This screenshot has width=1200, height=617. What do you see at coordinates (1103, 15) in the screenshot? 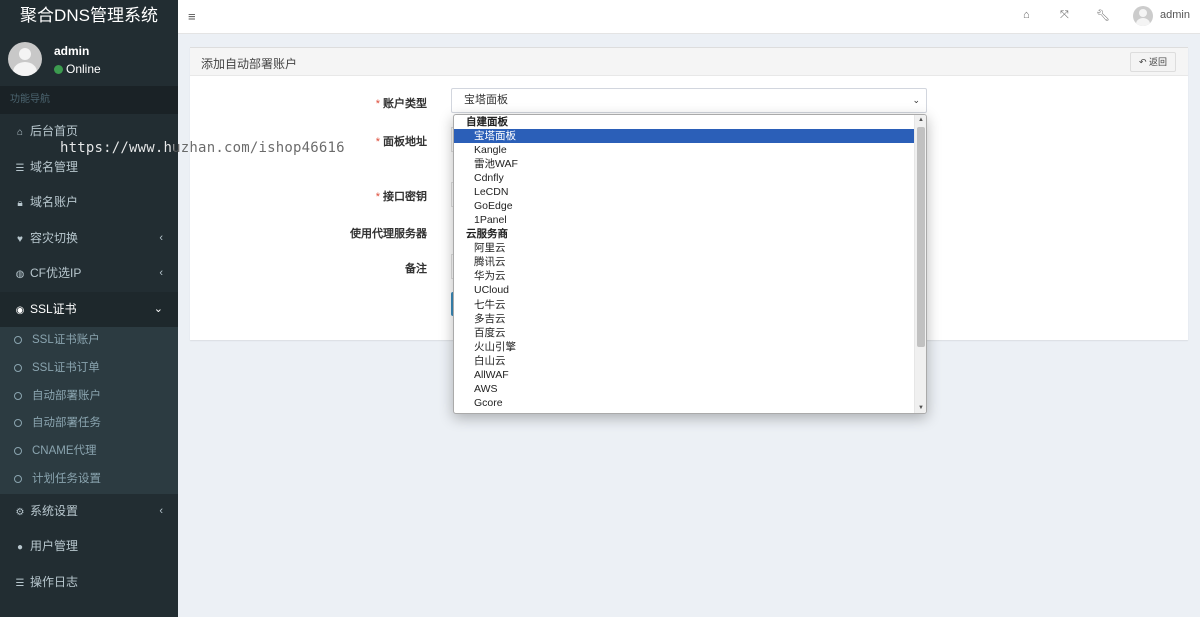
I see `wrench-icon: 🔧︎` at bounding box center [1103, 15].